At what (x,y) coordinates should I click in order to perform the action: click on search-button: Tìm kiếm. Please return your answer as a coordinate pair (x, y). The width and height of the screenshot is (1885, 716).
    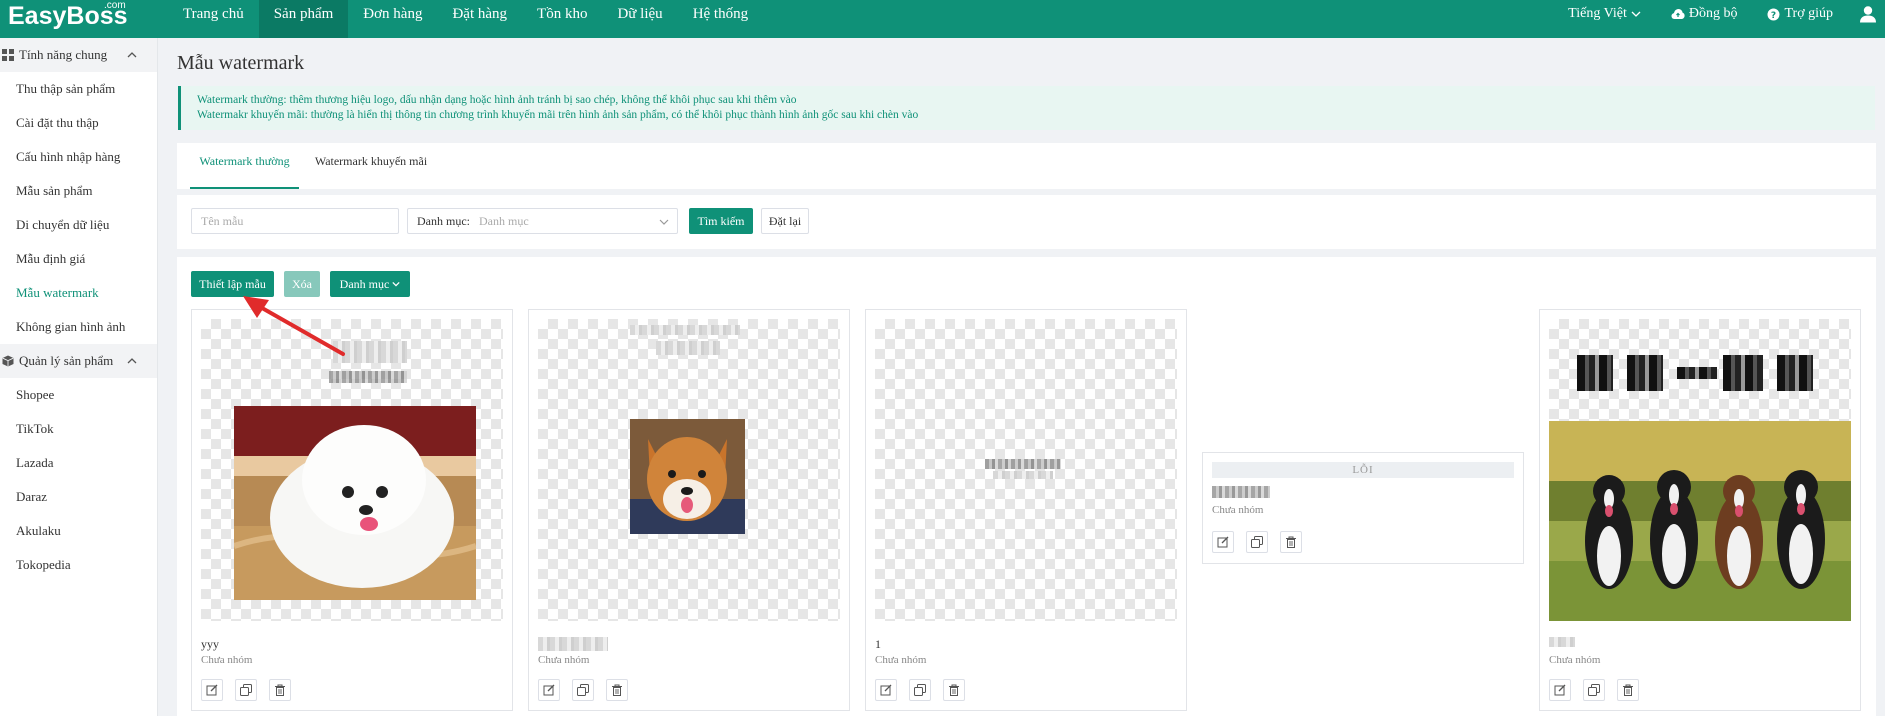
    Looking at the image, I should click on (721, 221).